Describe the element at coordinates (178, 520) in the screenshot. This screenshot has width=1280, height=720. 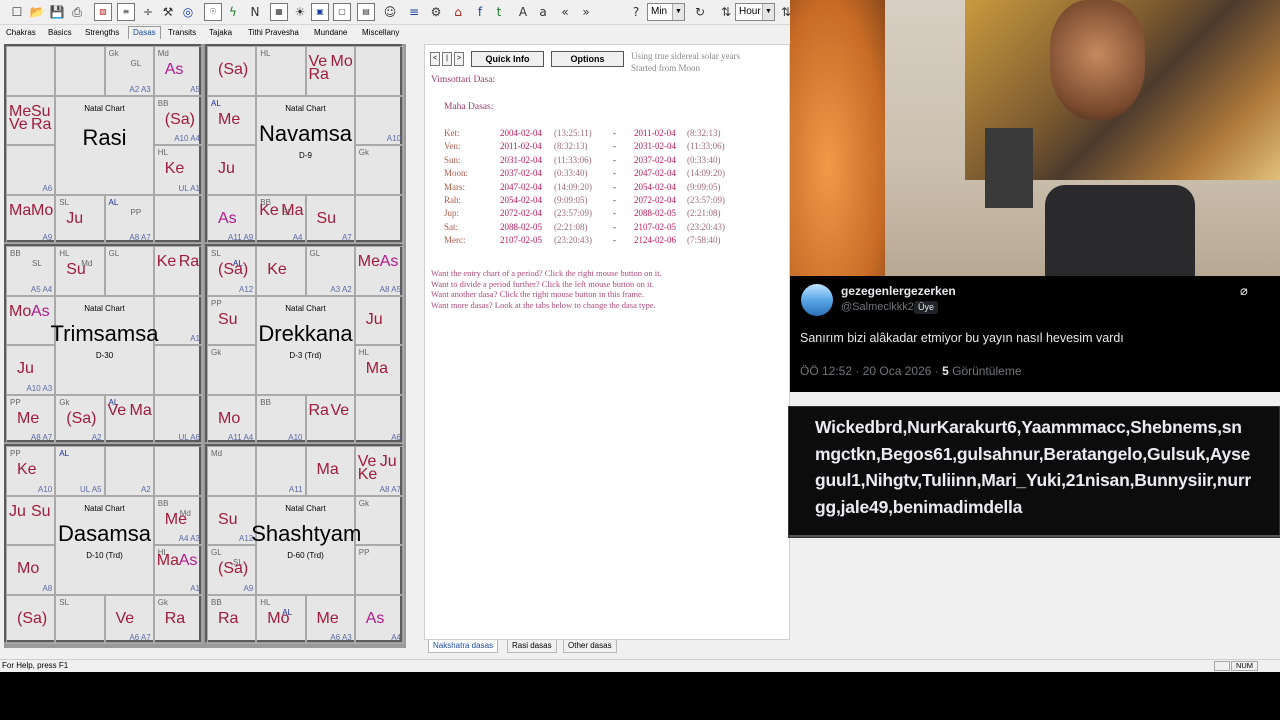
I see `house-cell: BB Md Me A4 A3` at that location.